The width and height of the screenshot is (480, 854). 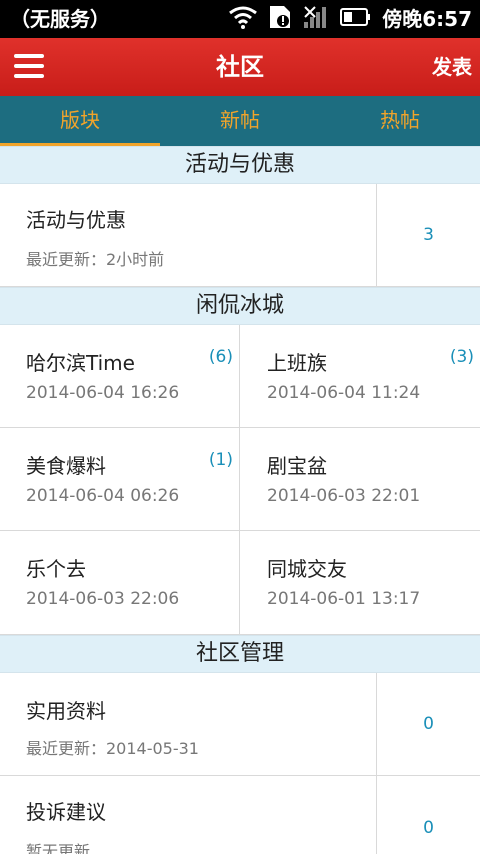 What do you see at coordinates (80, 121) in the screenshot?
I see `tab-boards: 版块` at bounding box center [80, 121].